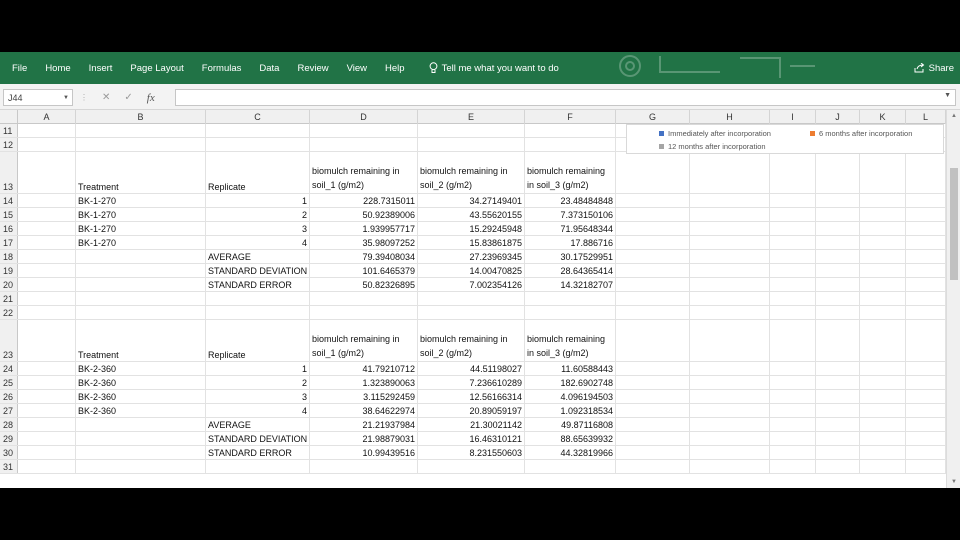 The height and width of the screenshot is (540, 960). What do you see at coordinates (258, 228) in the screenshot?
I see `cell-c: 3` at bounding box center [258, 228].